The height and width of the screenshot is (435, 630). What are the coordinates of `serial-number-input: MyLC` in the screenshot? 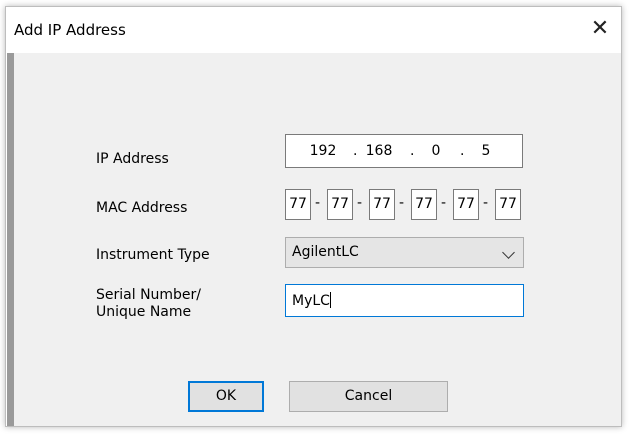 It's located at (404, 300).